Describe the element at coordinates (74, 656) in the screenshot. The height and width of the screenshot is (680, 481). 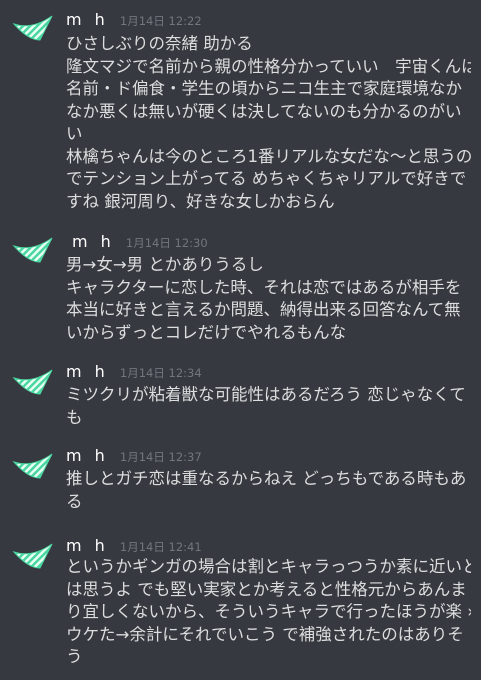
I see `message-line: う` at that location.